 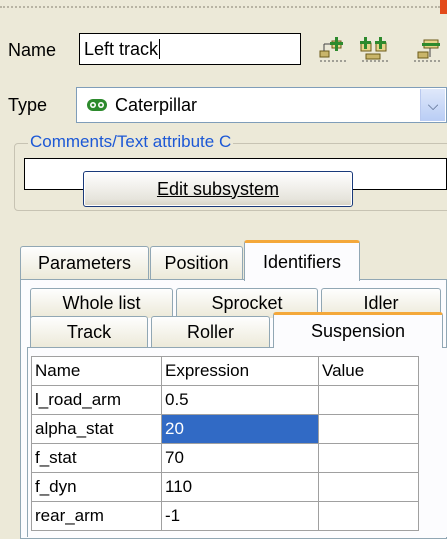 I want to click on subtab-whole-list: Whole list, so click(x=101, y=303).